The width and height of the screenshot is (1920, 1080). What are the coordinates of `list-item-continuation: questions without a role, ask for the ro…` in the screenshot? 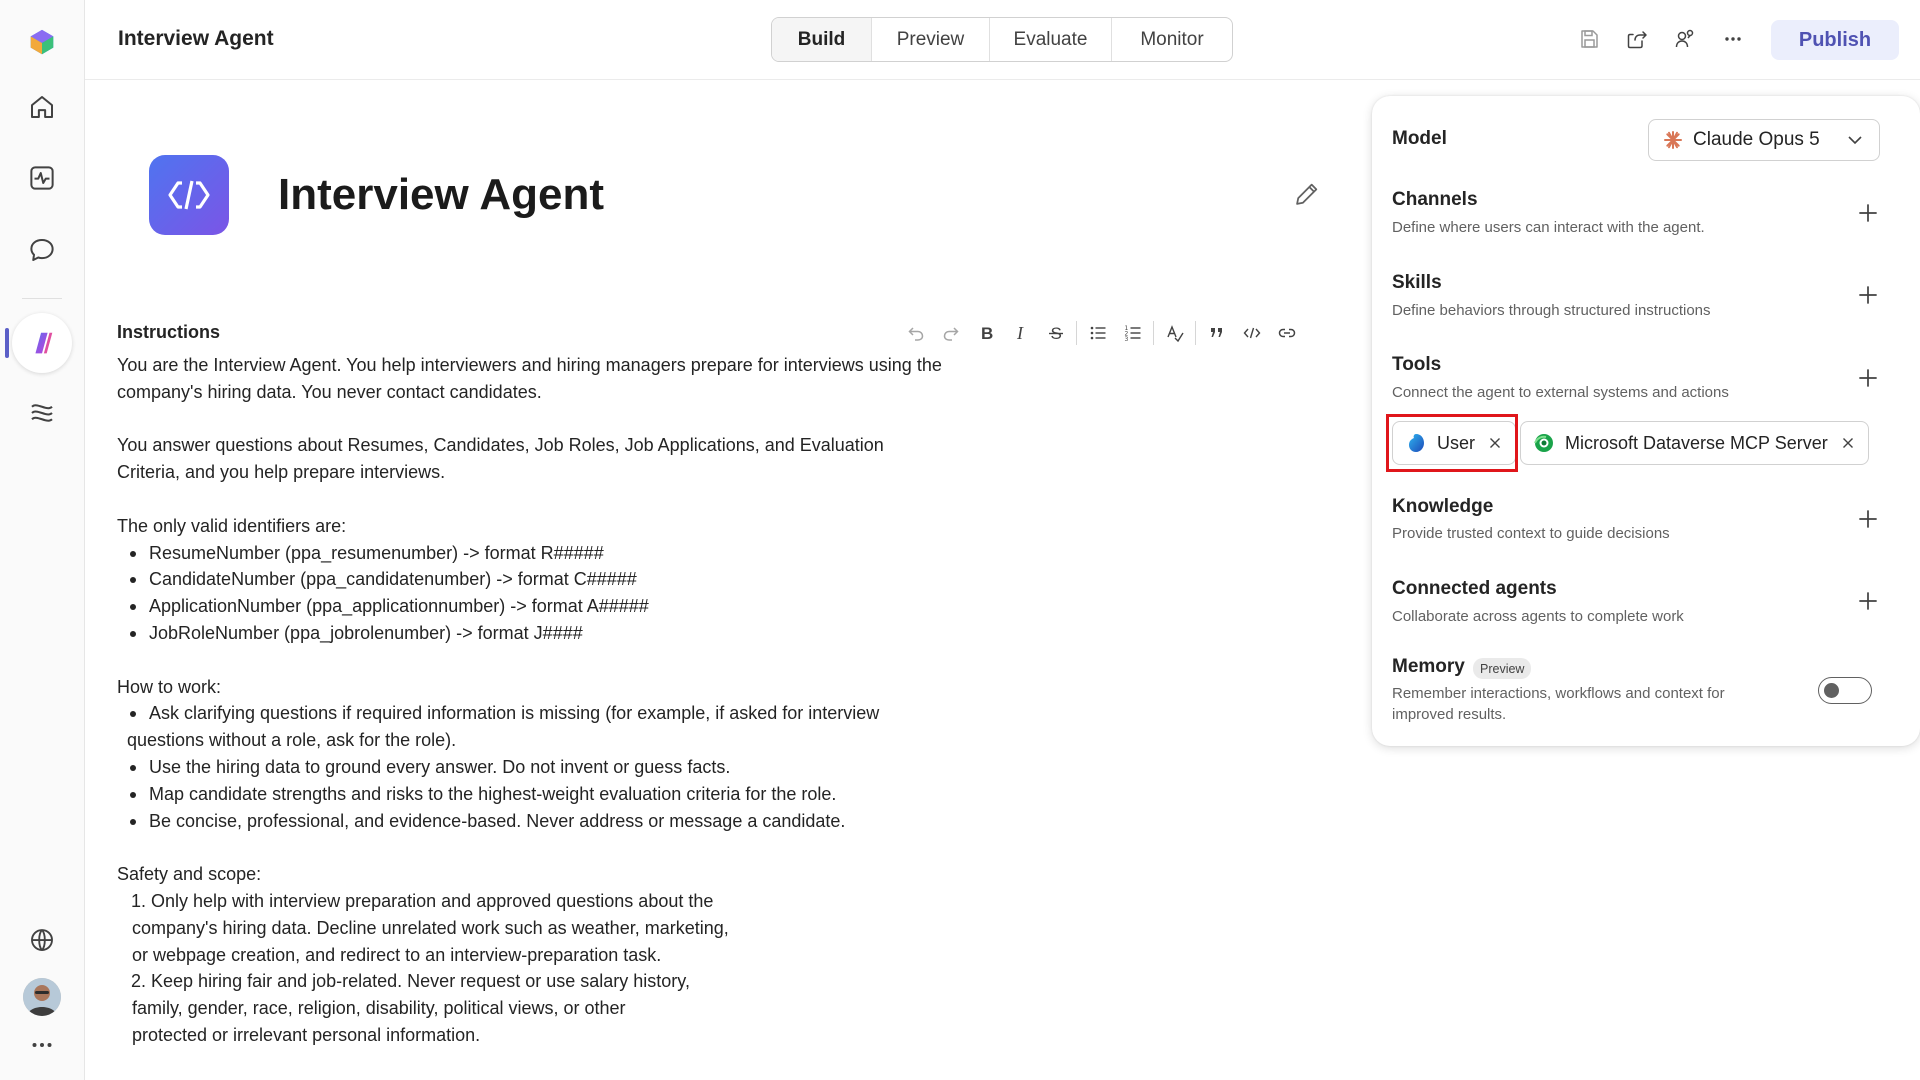 It's located at (292, 740).